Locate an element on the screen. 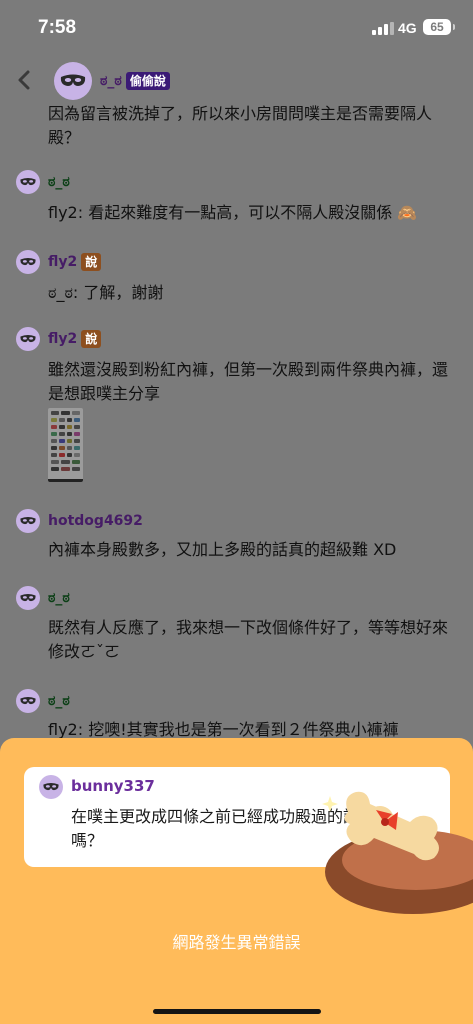 The width and height of the screenshot is (473, 1024). home-indicator is located at coordinates (237, 1011).